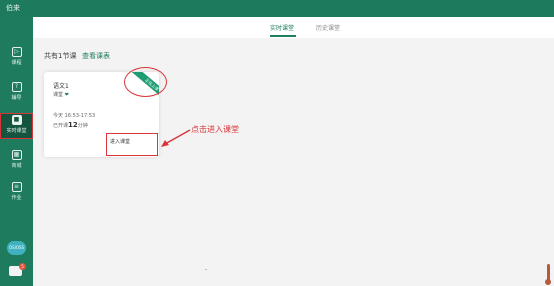 The width and height of the screenshot is (554, 286). I want to click on active-tab-indicator, so click(283, 36).